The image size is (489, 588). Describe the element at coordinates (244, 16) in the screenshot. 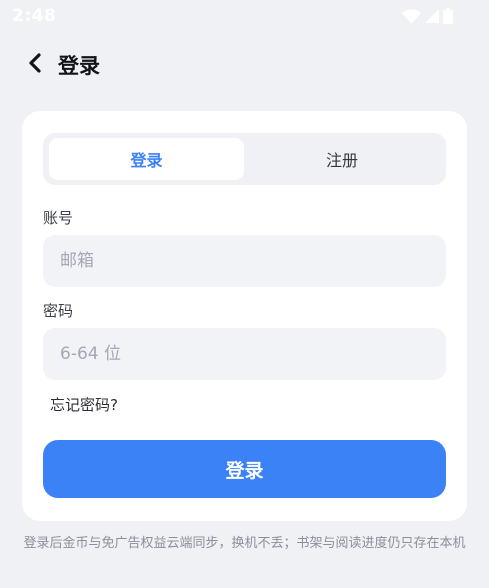

I see `status-bar: 2:48` at that location.